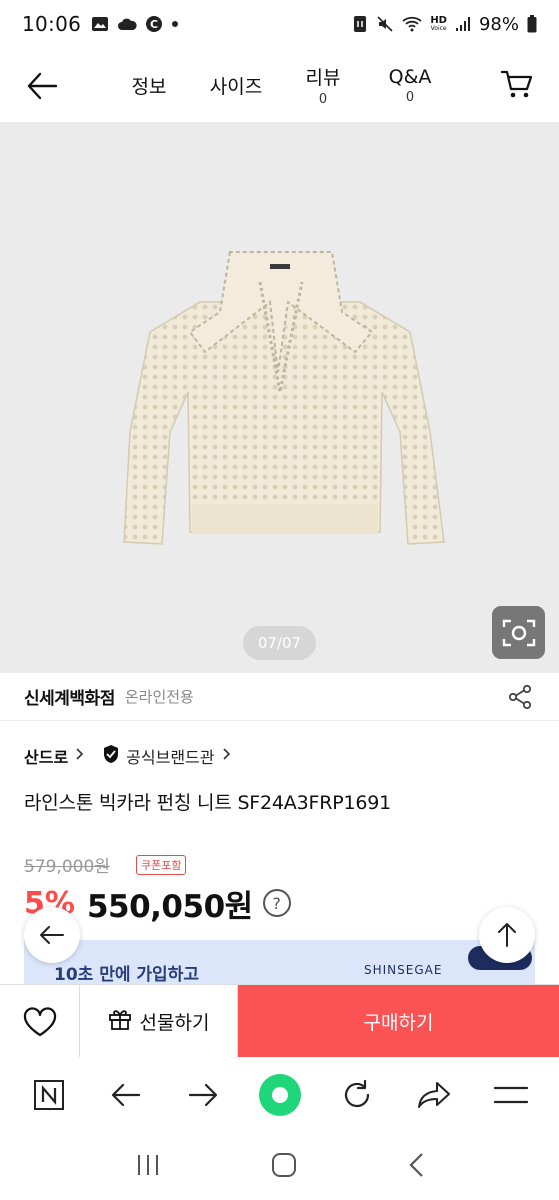 The width and height of the screenshot is (559, 1200). I want to click on scroll-to-top-button, so click(507, 935).